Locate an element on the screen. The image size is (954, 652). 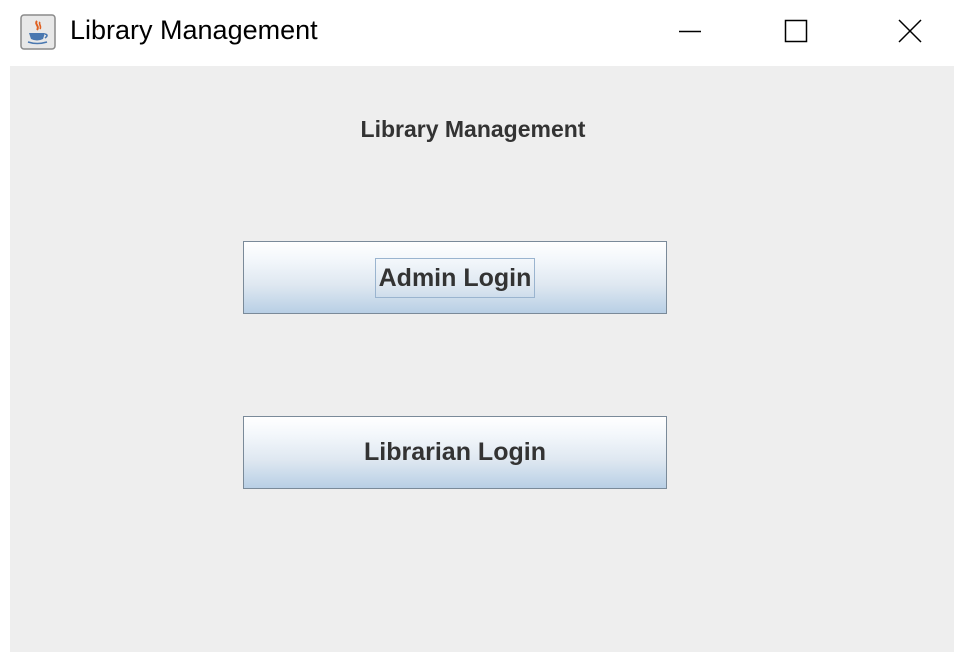
close-button is located at coordinates (910, 31).